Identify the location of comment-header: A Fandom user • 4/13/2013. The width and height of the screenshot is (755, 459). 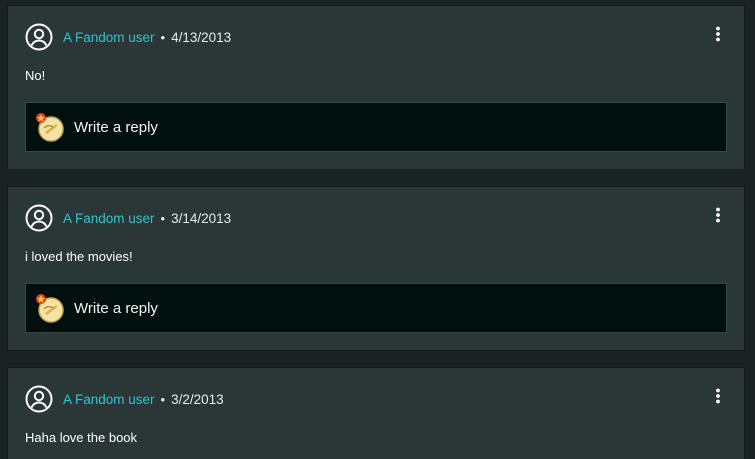
(128, 37).